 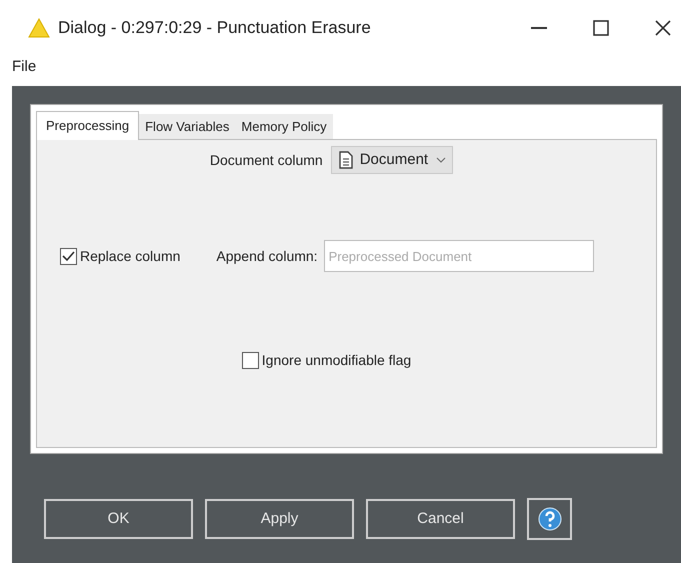 What do you see at coordinates (68, 256) in the screenshot?
I see `checkmark-icon` at bounding box center [68, 256].